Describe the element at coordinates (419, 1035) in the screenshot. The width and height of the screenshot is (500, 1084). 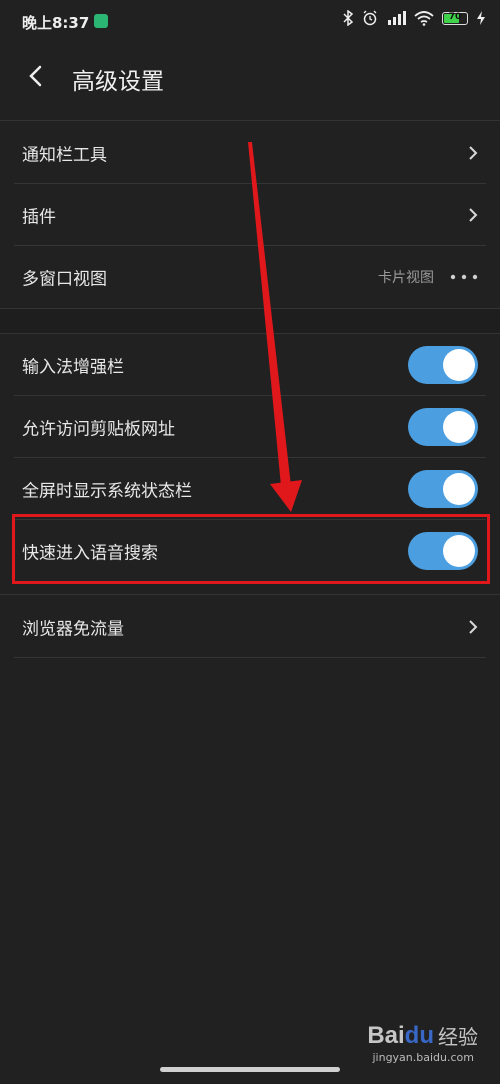
I see `watermark-logo-b: du` at that location.